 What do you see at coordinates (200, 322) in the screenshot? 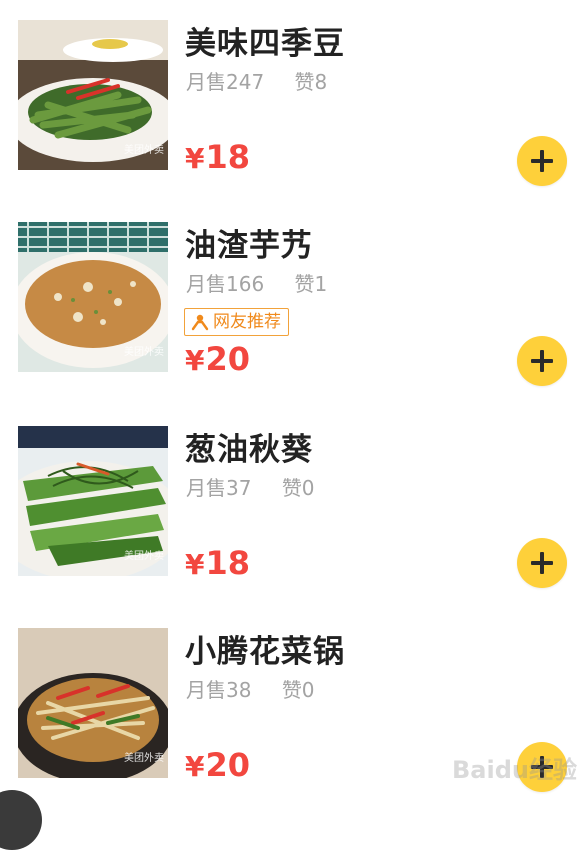
I see `person-icon` at bounding box center [200, 322].